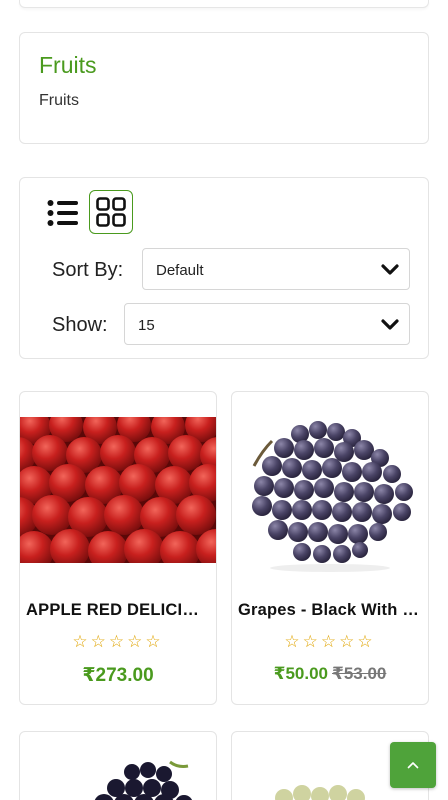  I want to click on price-row: ₹273.00, so click(118, 675).